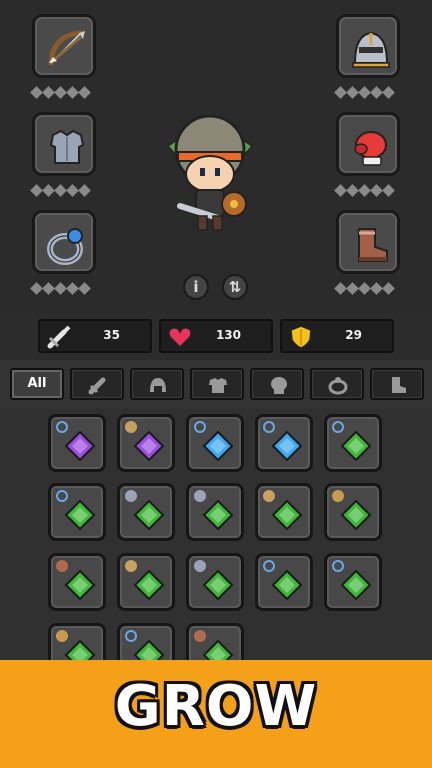 This screenshot has height=768, width=432. Describe the element at coordinates (371, 49) in the screenshot. I see `knight-helmet-icon` at that location.